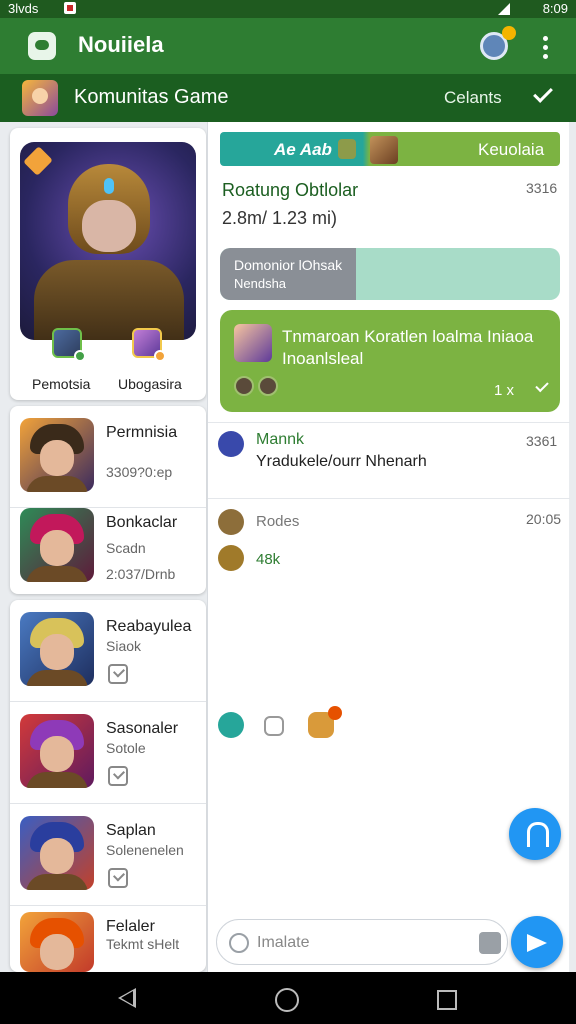 This screenshot has width=576, height=1024. Describe the element at coordinates (151, 97) in the screenshot. I see `community-title: Komunitas Game` at that location.